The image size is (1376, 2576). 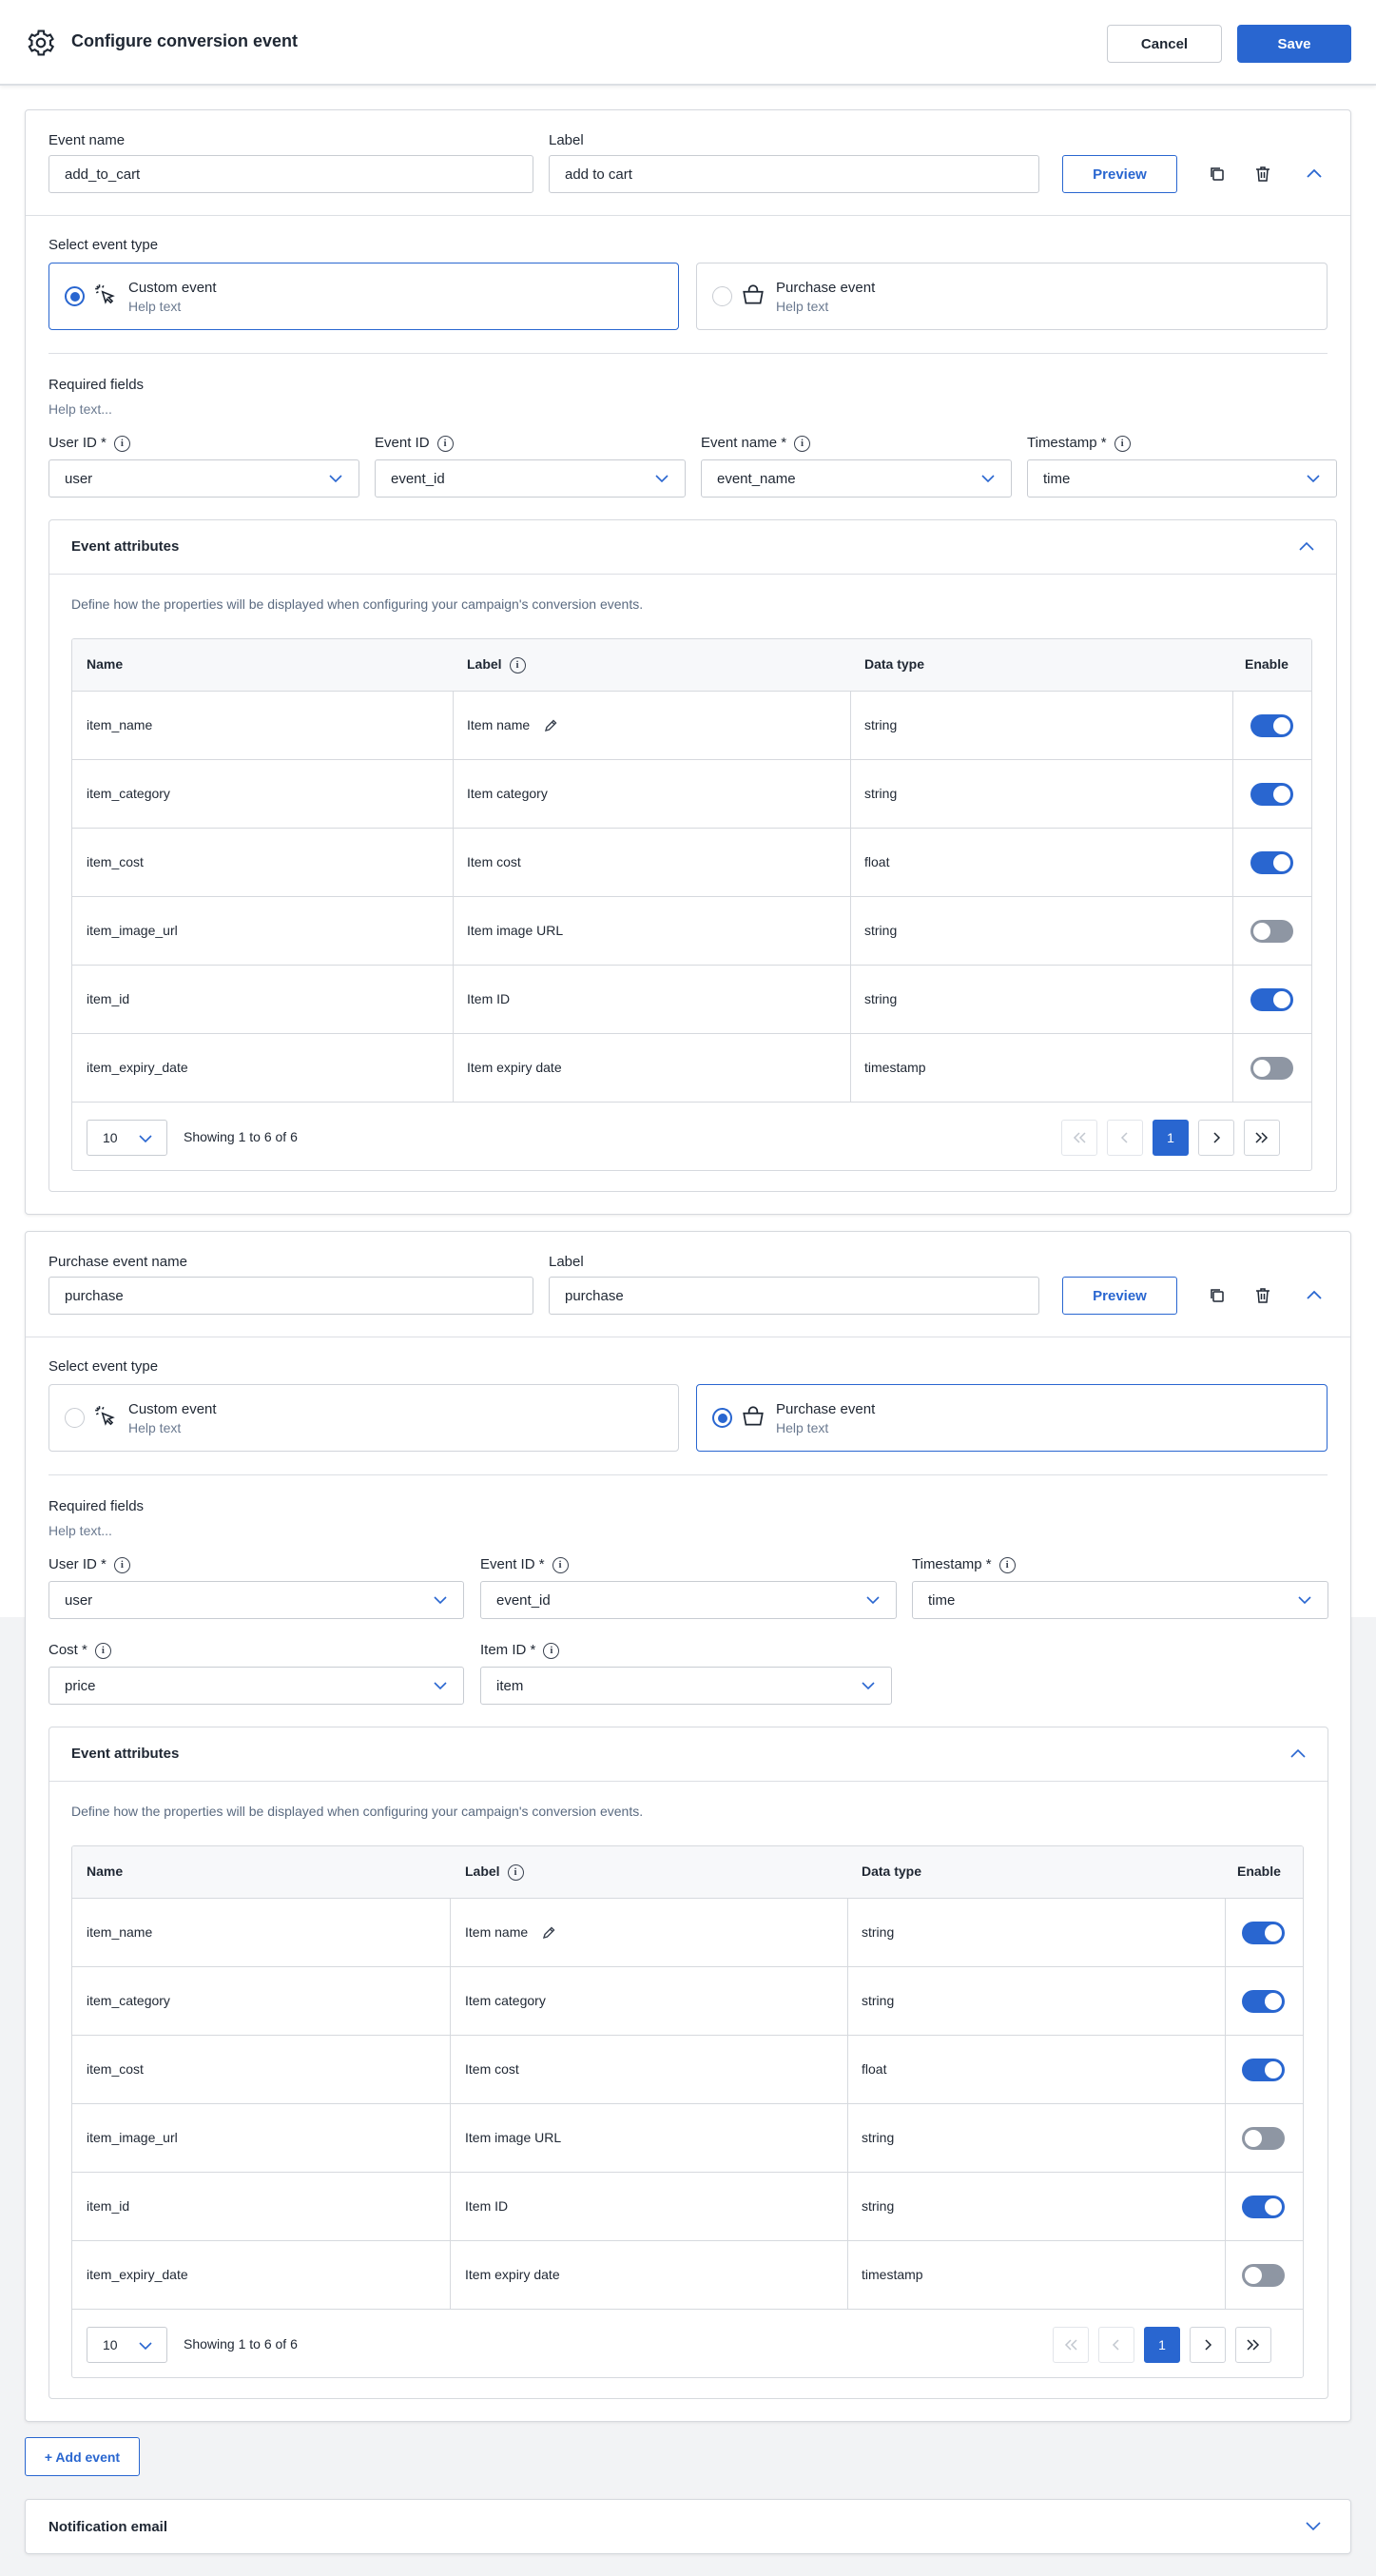 I want to click on purchase-label-input: purchase, so click(x=794, y=1296).